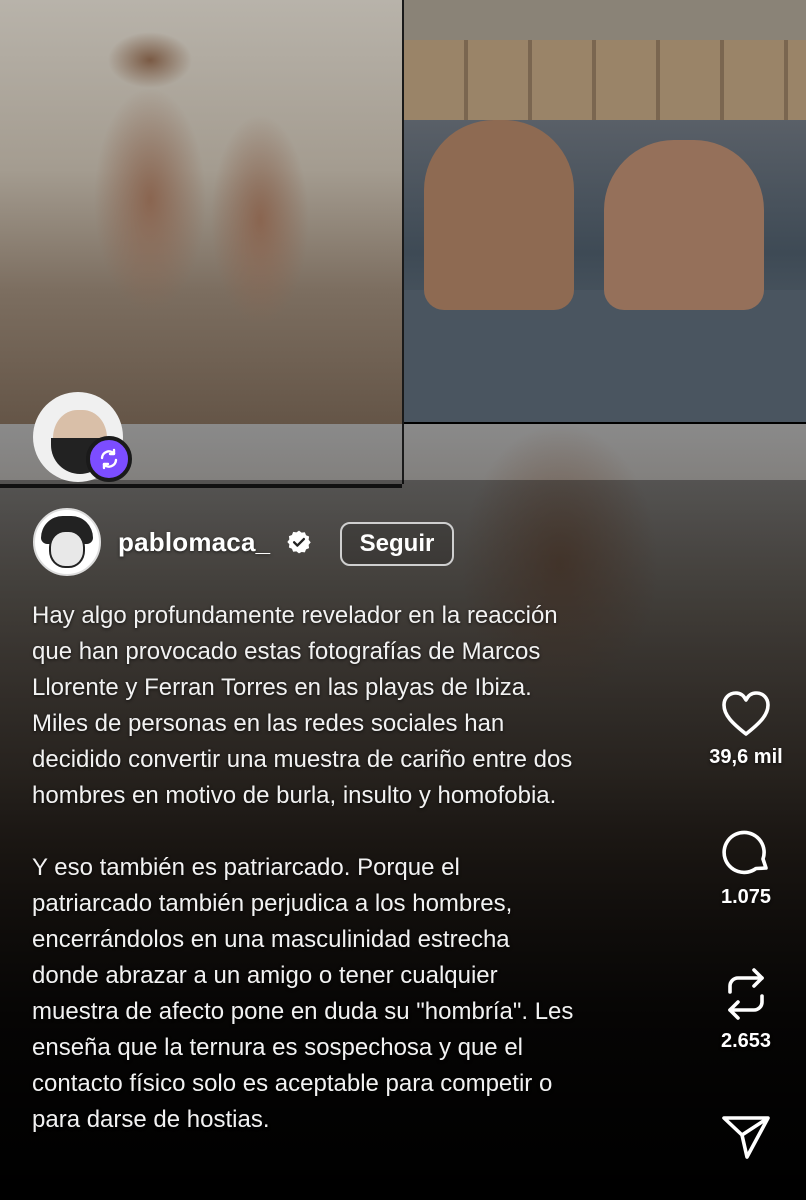 The height and width of the screenshot is (1200, 806). I want to click on repost-badge-icon, so click(109, 459).